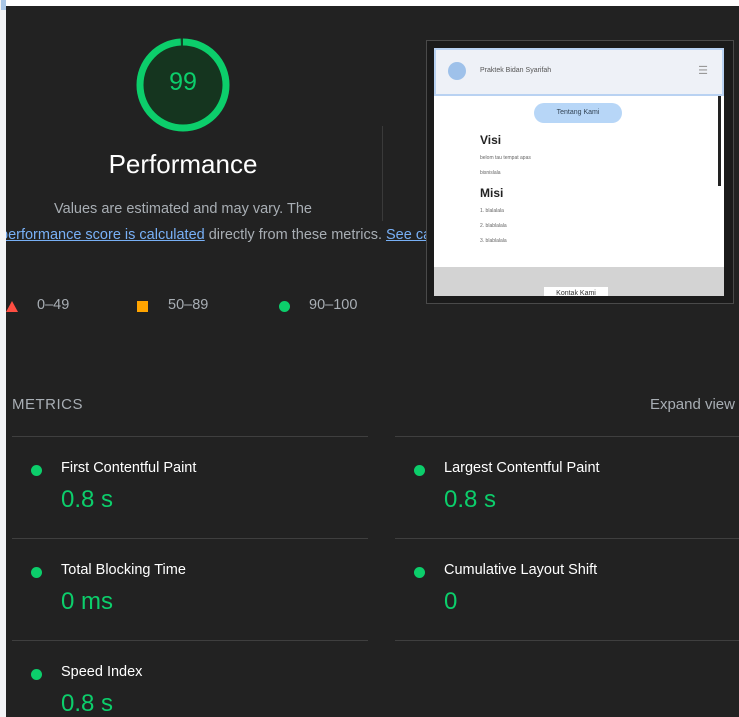  What do you see at coordinates (142, 306) in the screenshot?
I see `square-icon` at bounding box center [142, 306].